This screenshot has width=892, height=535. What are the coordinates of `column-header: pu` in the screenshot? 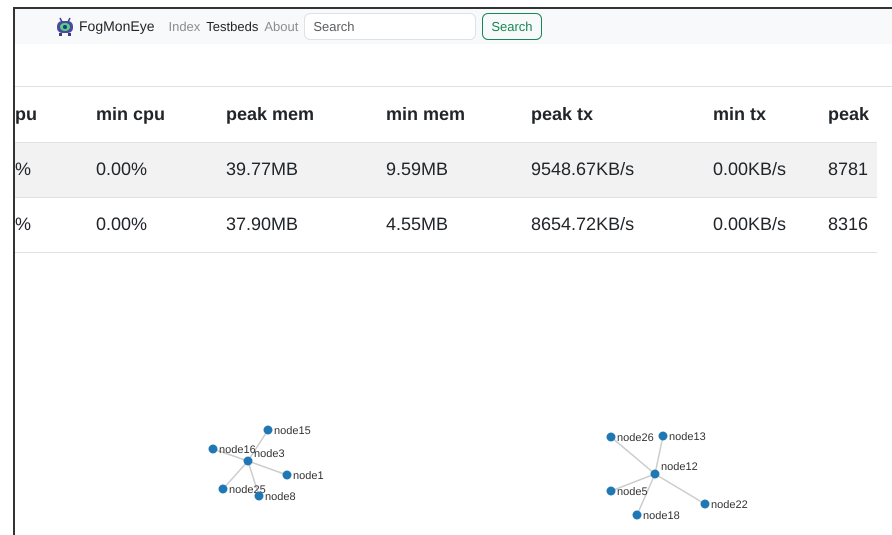 It's located at (26, 114).